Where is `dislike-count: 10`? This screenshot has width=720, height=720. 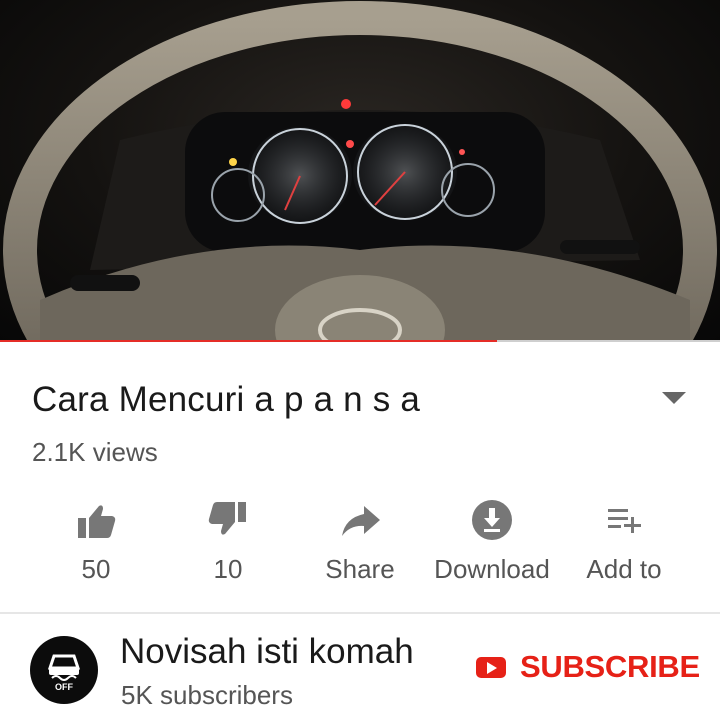 dislike-count: 10 is located at coordinates (228, 569).